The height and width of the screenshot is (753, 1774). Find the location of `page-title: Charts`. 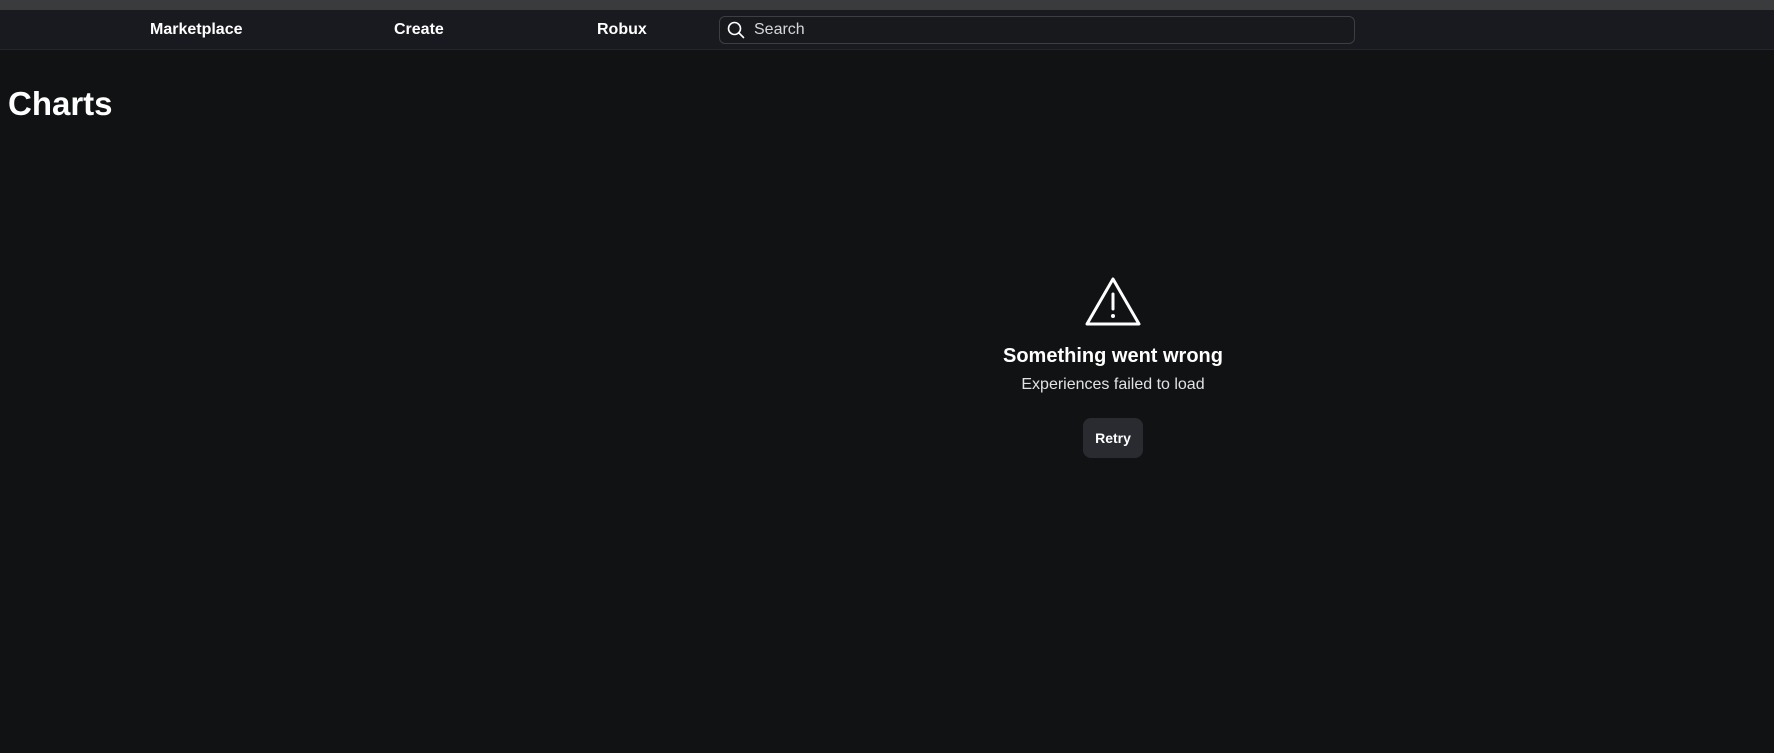

page-title: Charts is located at coordinates (60, 103).